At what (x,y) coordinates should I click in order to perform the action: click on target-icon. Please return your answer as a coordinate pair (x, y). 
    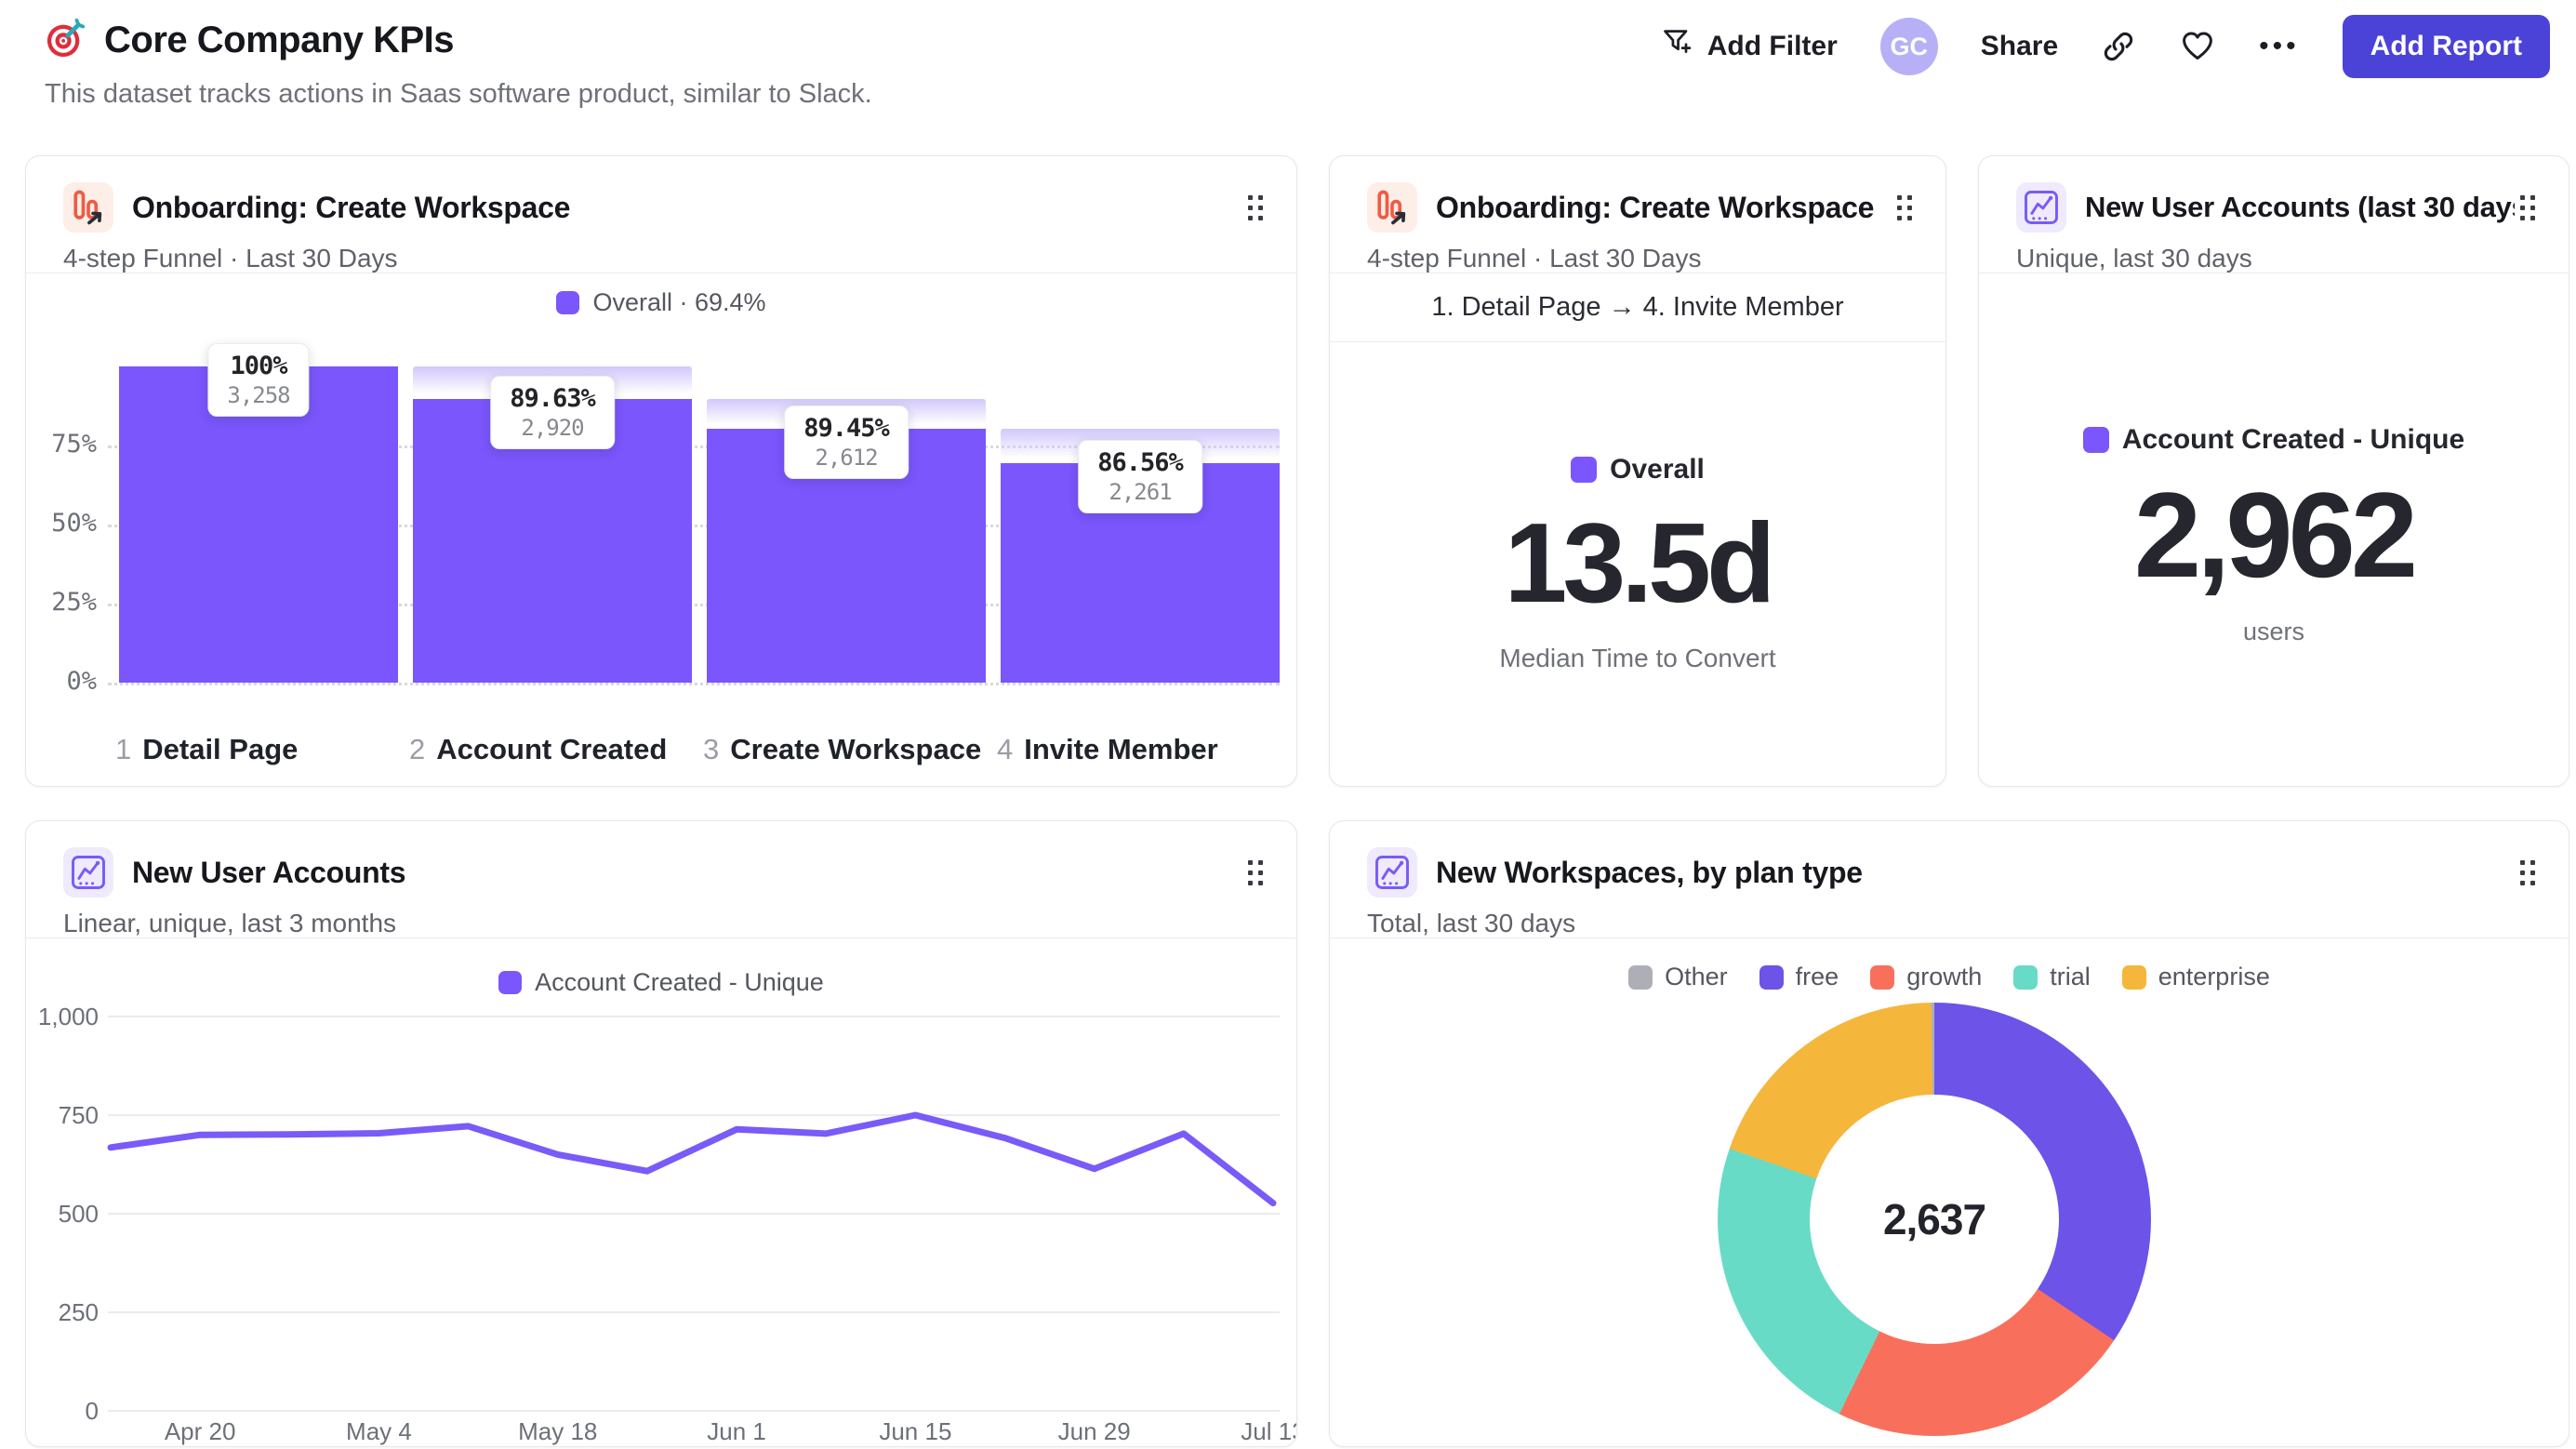
    Looking at the image, I should click on (66, 40).